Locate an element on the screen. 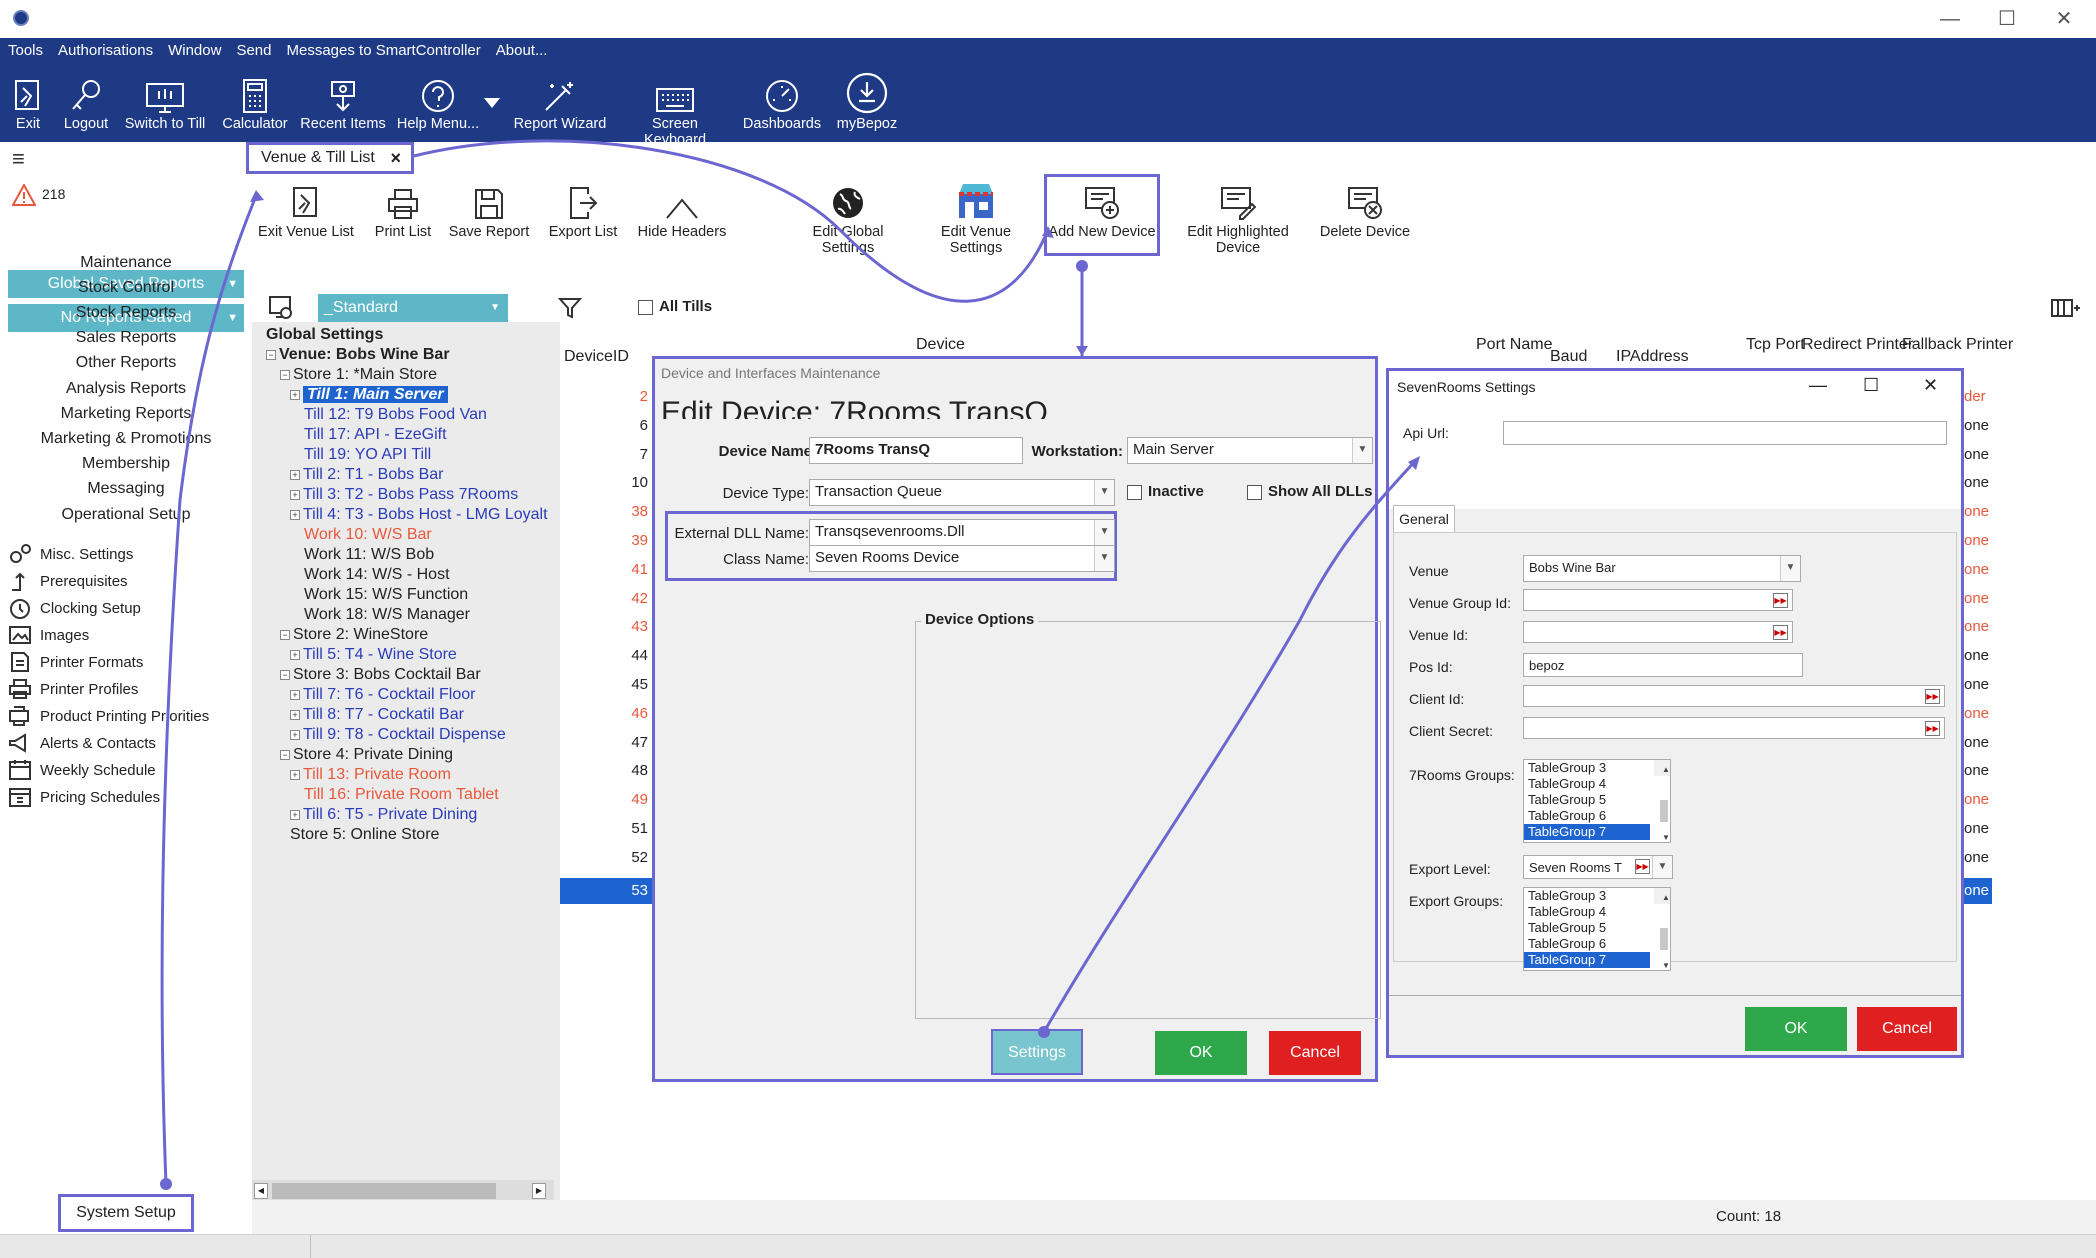  filter-icon is located at coordinates (570, 308).